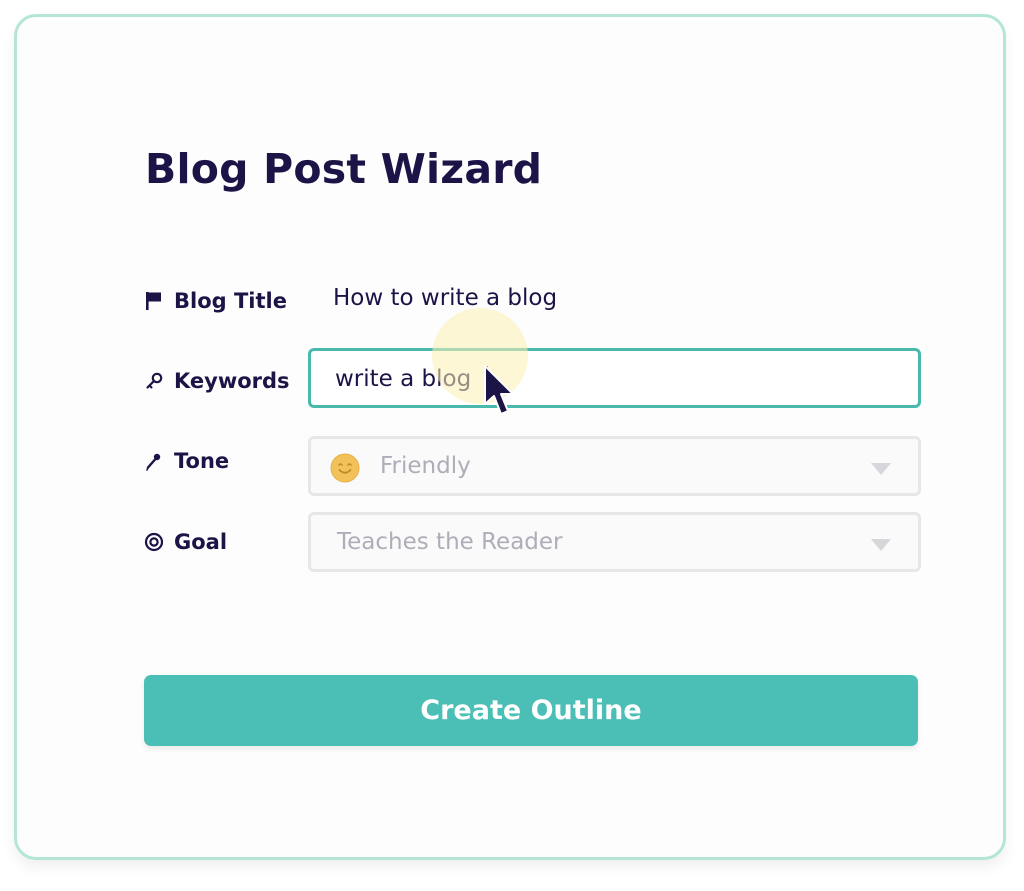 The width and height of the screenshot is (1024, 891). Describe the element at coordinates (154, 461) in the screenshot. I see `microphone-icon` at that location.